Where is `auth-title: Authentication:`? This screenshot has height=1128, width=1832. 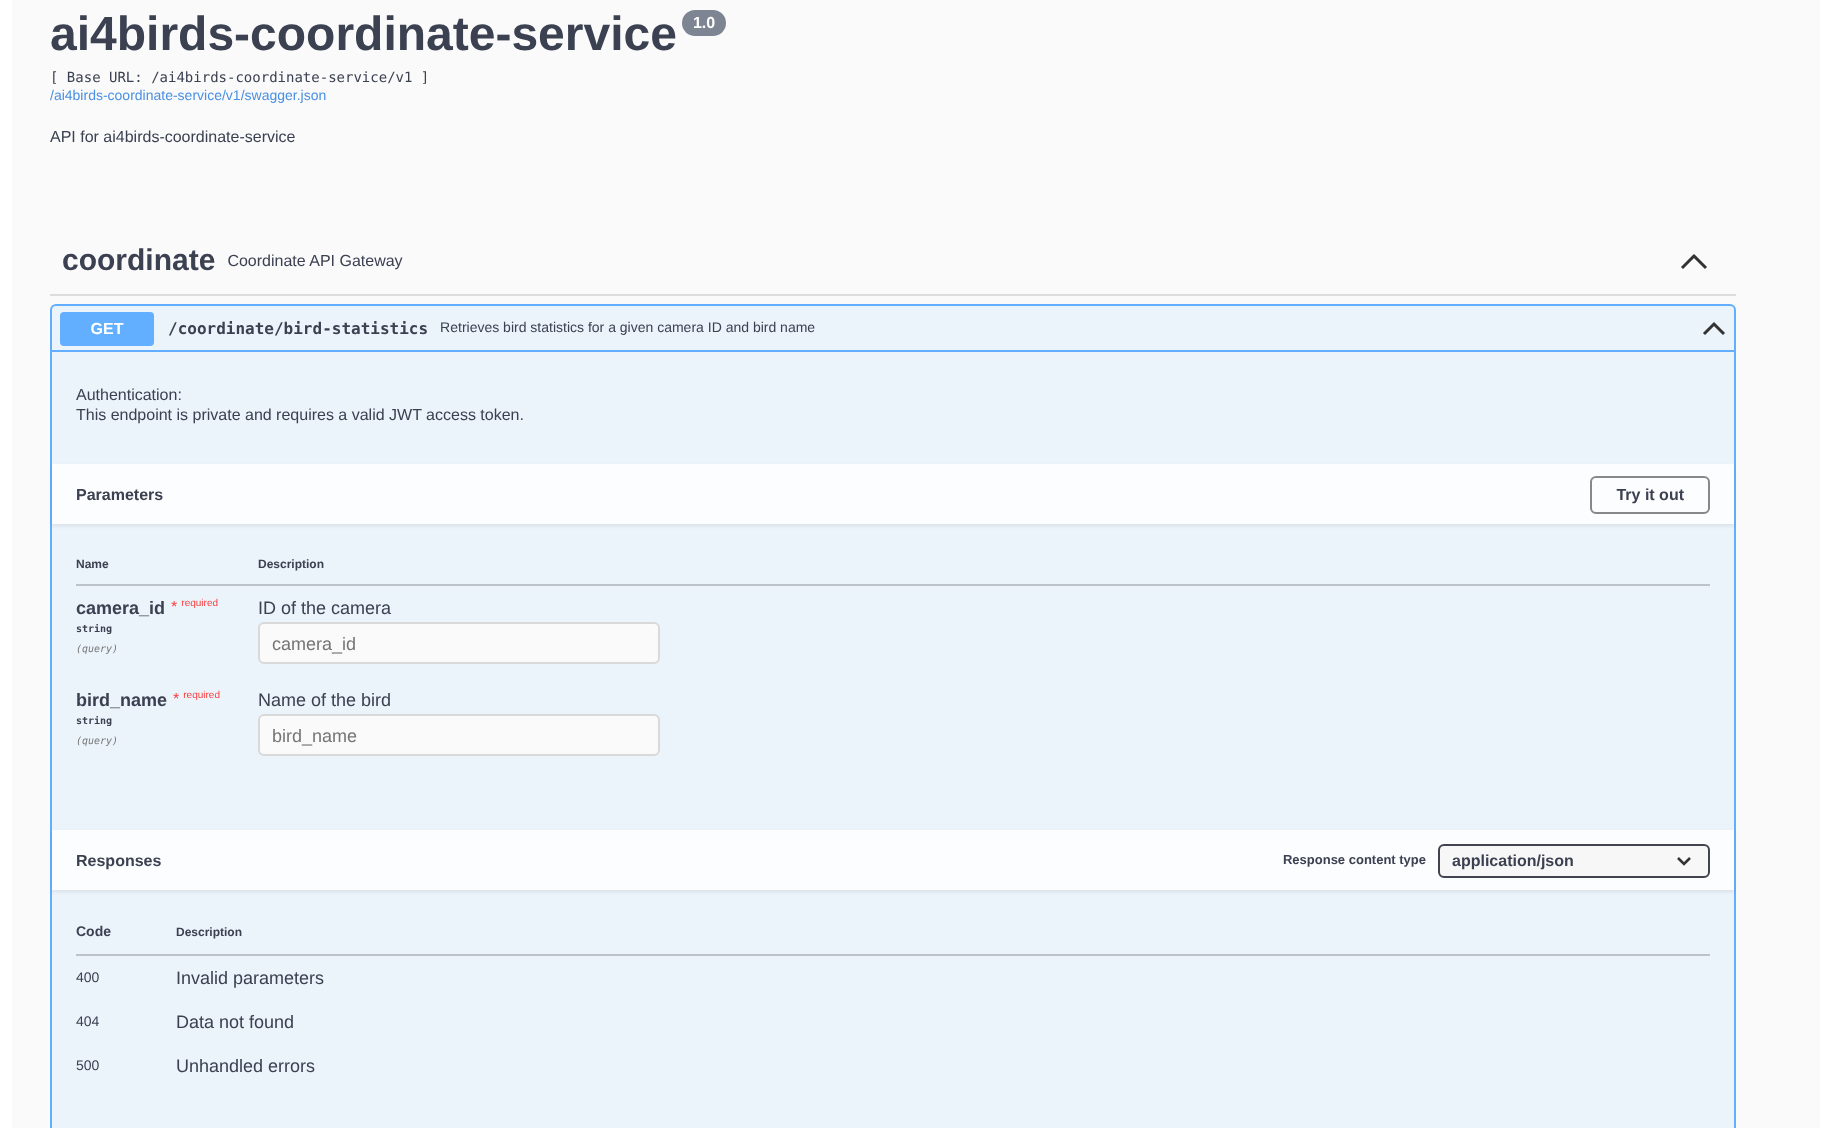
auth-title: Authentication: is located at coordinates (130, 396).